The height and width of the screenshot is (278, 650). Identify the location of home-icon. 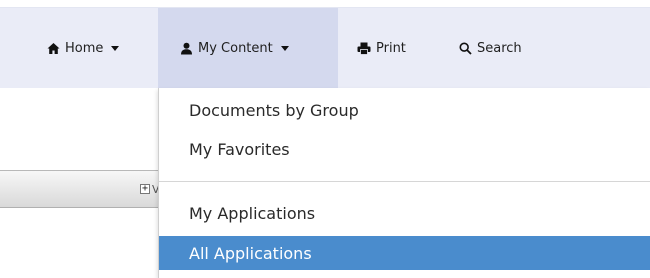
(53, 48).